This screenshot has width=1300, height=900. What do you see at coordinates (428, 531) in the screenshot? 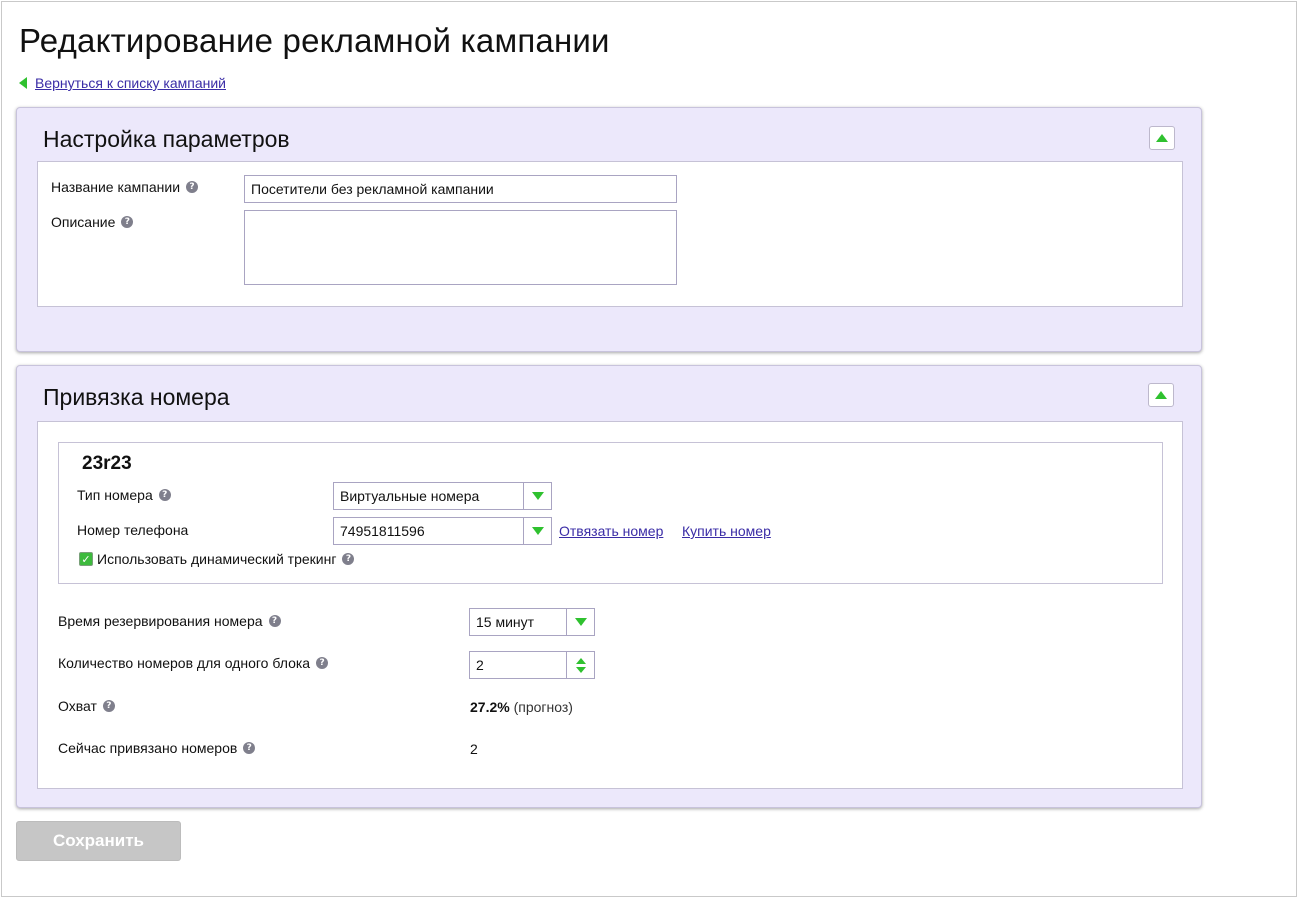
I see `phone-number-value: 74951811596` at bounding box center [428, 531].